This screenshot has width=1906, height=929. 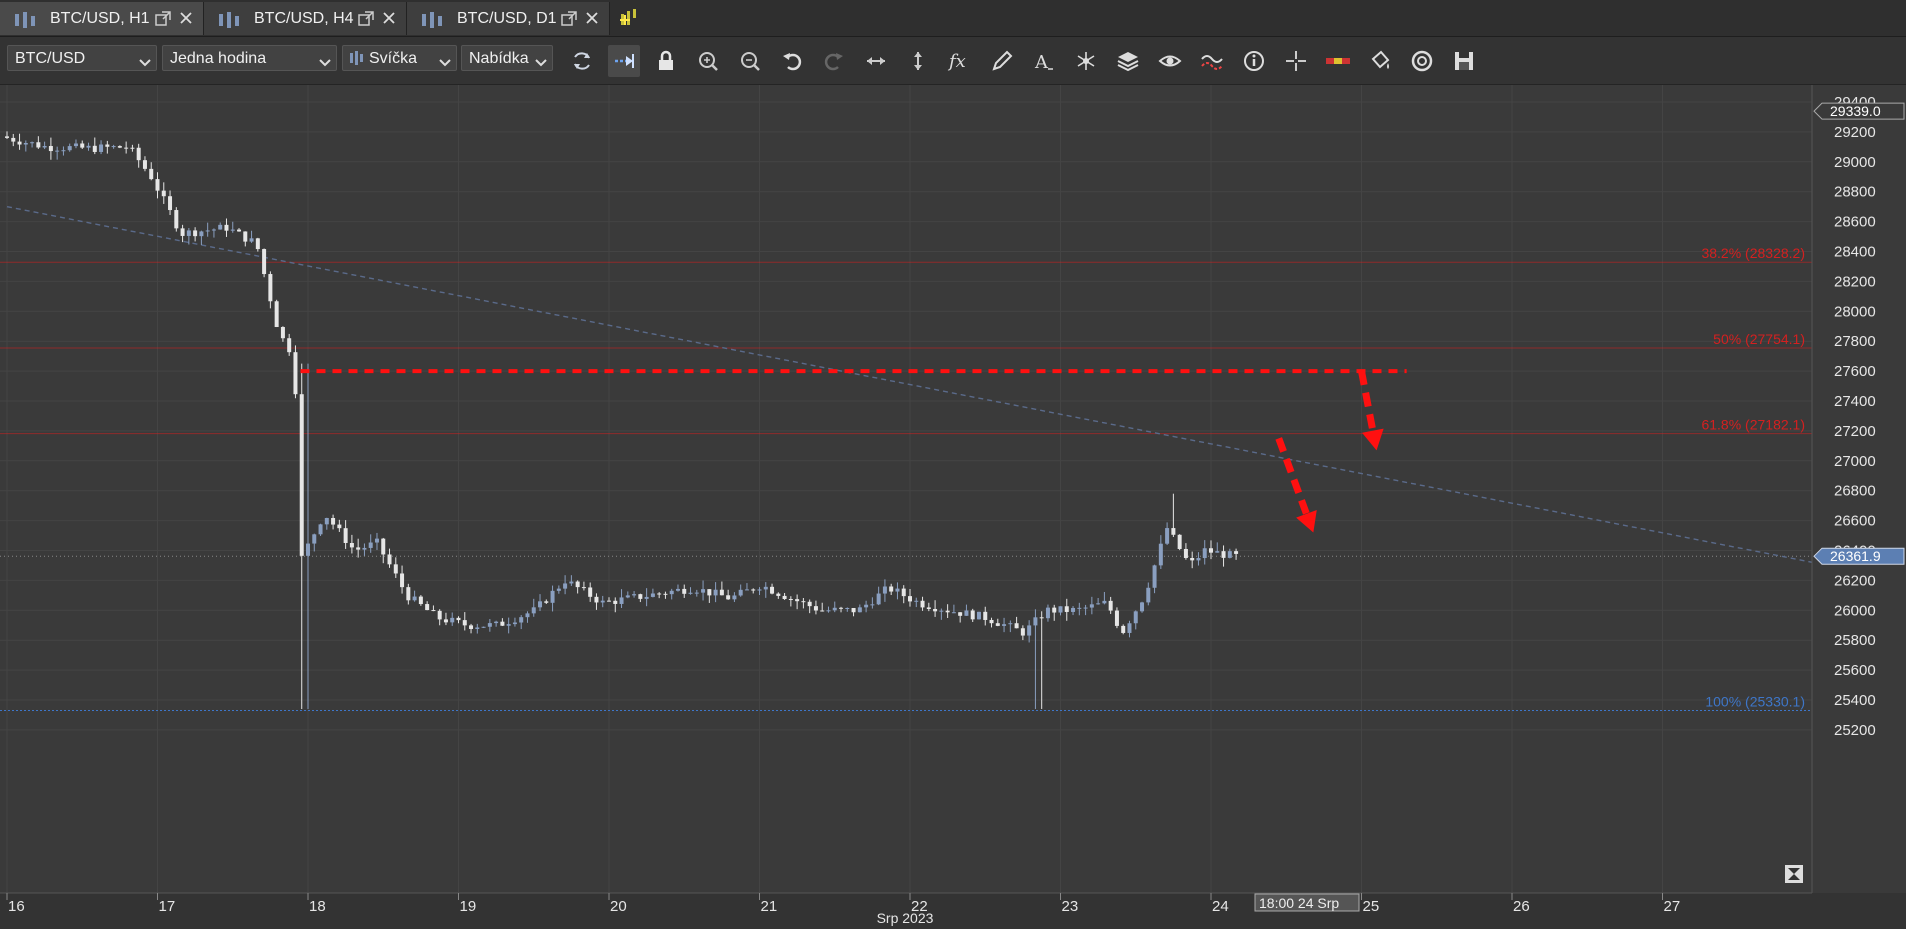 What do you see at coordinates (102, 18) in the screenshot?
I see `tab-btc-usd-h1: BTC/USD, H1` at bounding box center [102, 18].